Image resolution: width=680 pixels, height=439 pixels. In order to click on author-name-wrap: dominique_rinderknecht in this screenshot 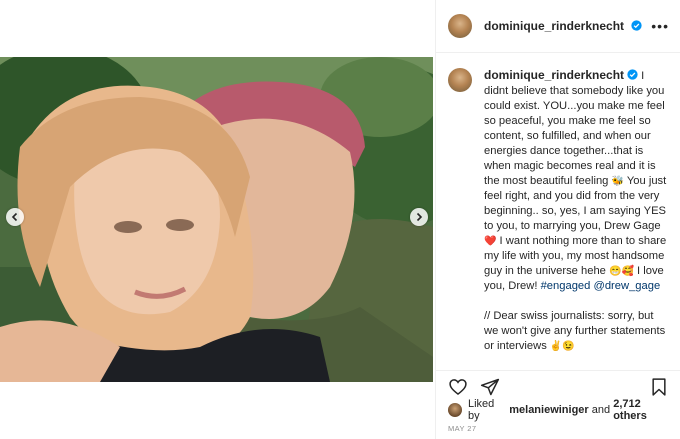, I will do `click(563, 26)`.